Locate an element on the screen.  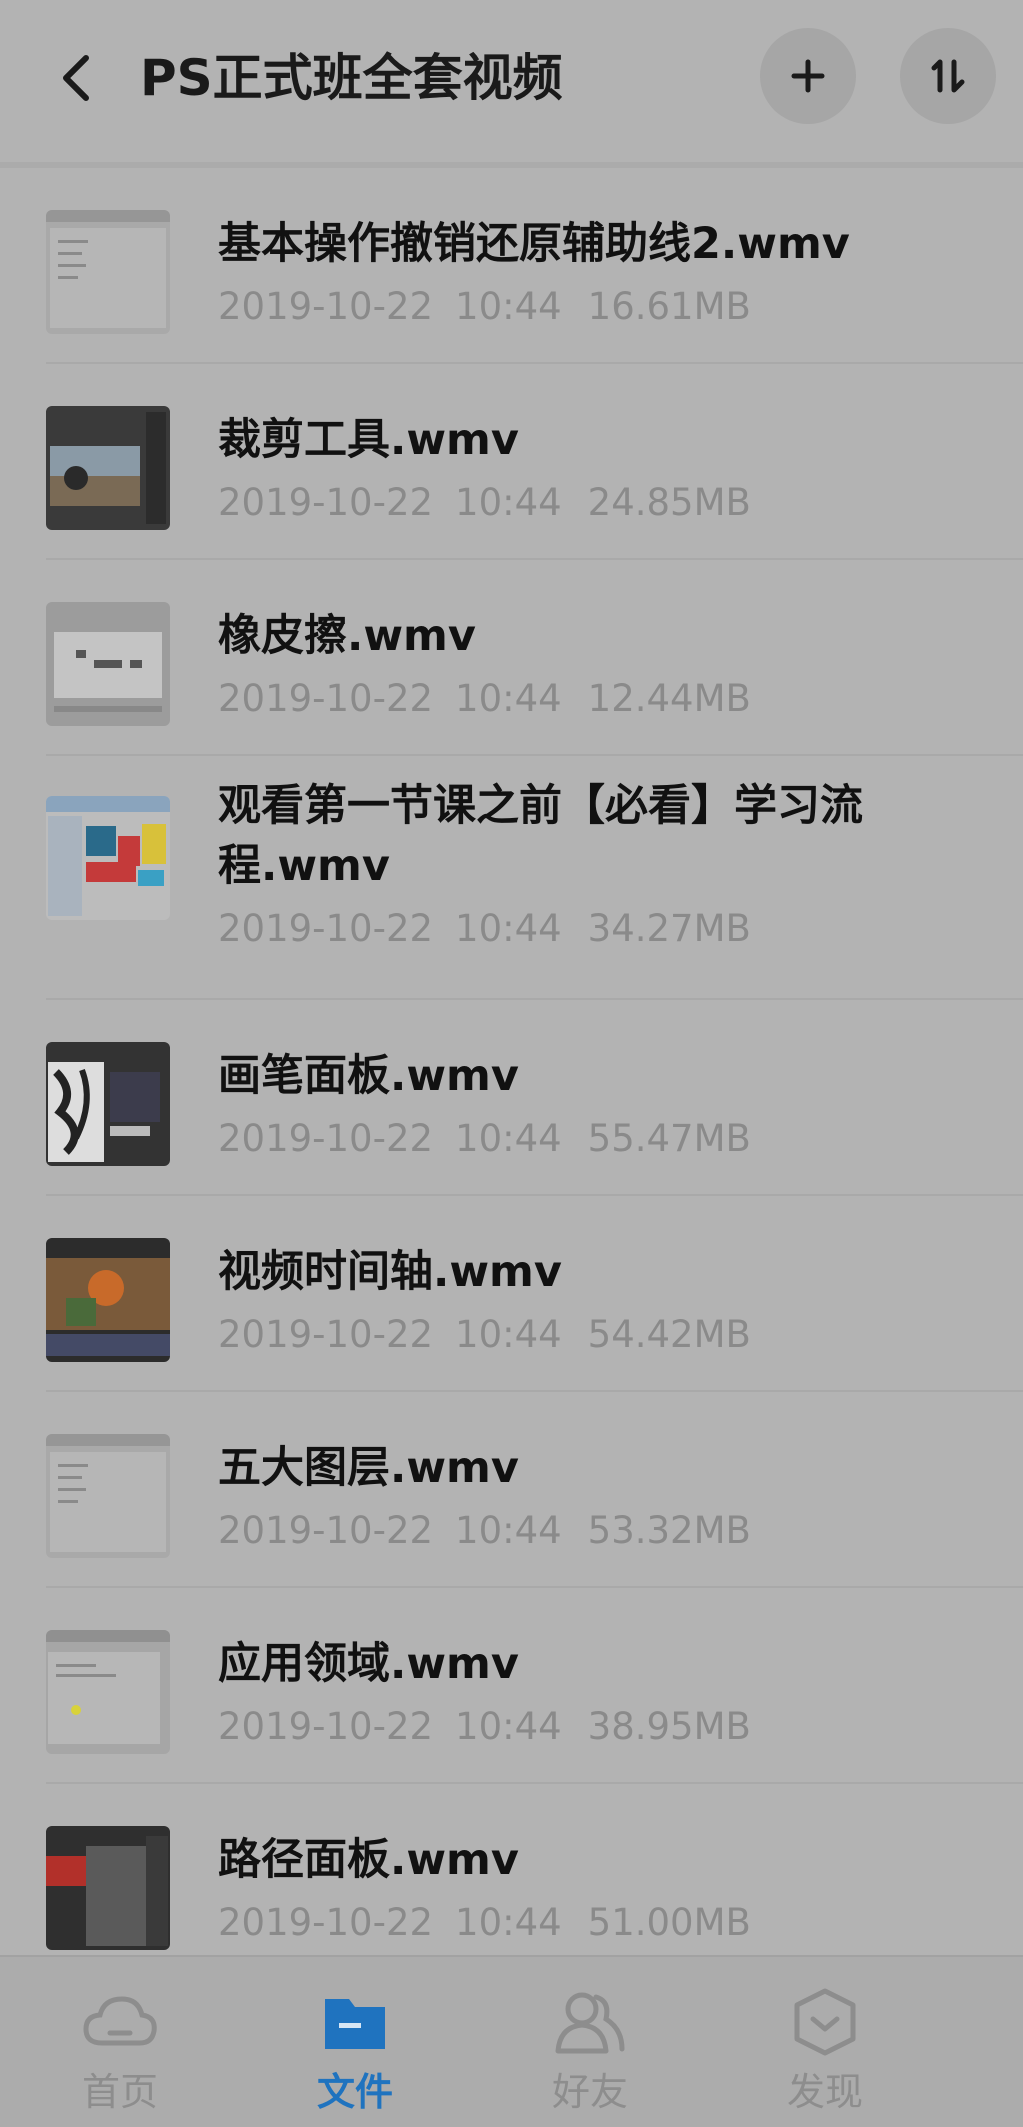
sort-button is located at coordinates (948, 76).